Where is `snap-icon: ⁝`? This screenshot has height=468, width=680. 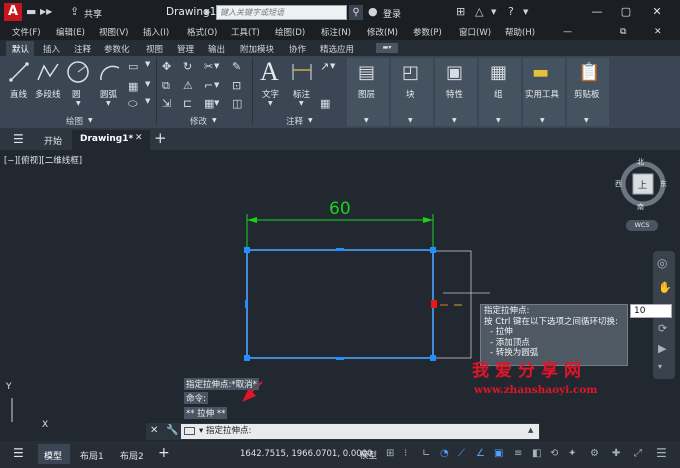
snap-icon: ⁝ is located at coordinates (405, 453).